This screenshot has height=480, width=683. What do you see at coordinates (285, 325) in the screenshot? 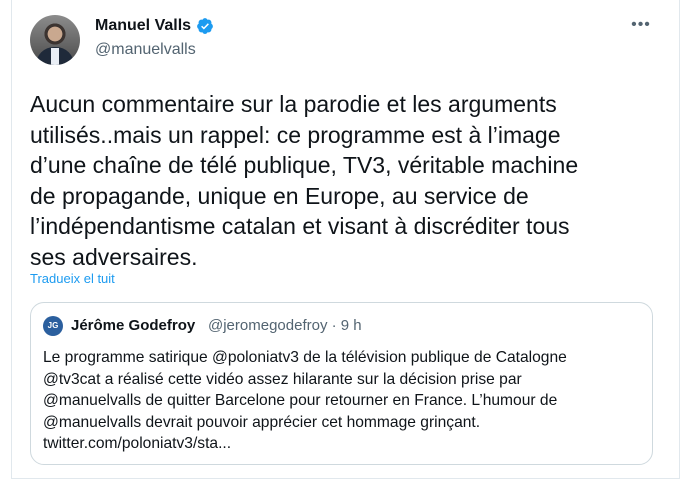
I see `quoted-author-handle-time: @jeromegodefroy · 9 h` at bounding box center [285, 325].